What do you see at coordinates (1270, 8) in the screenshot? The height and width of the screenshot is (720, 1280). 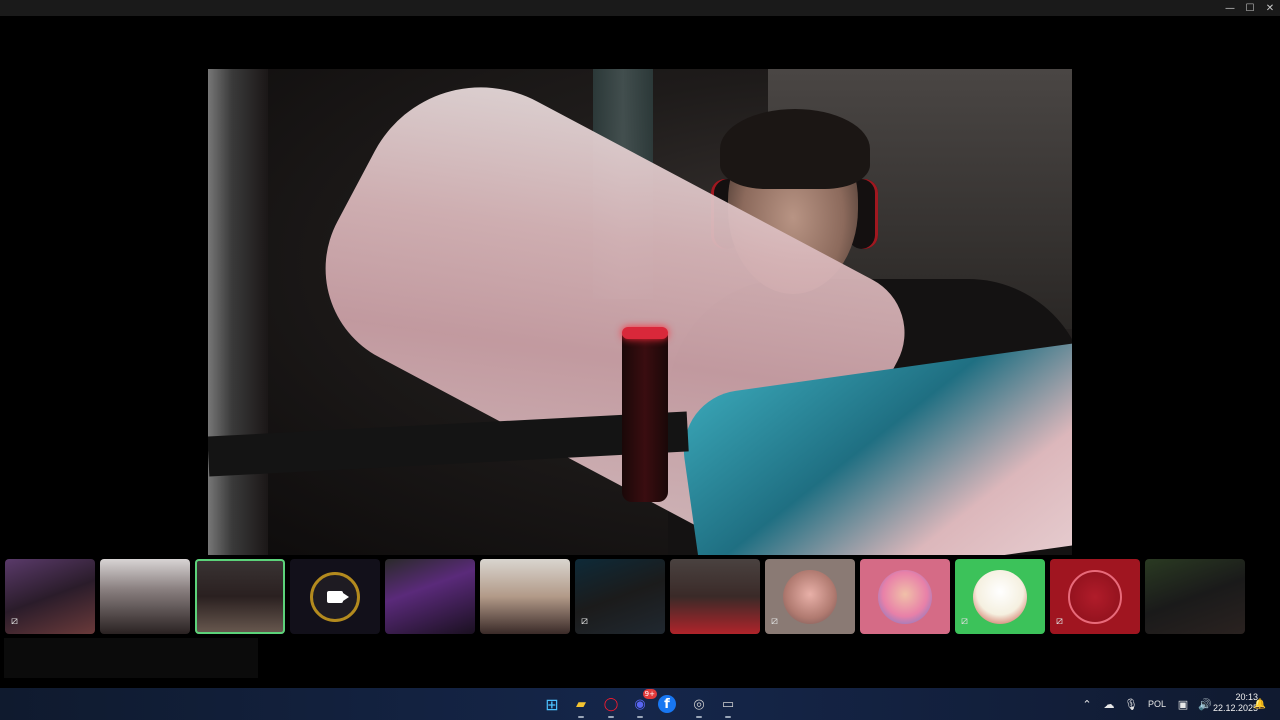 I see `close-button: ✕` at bounding box center [1270, 8].